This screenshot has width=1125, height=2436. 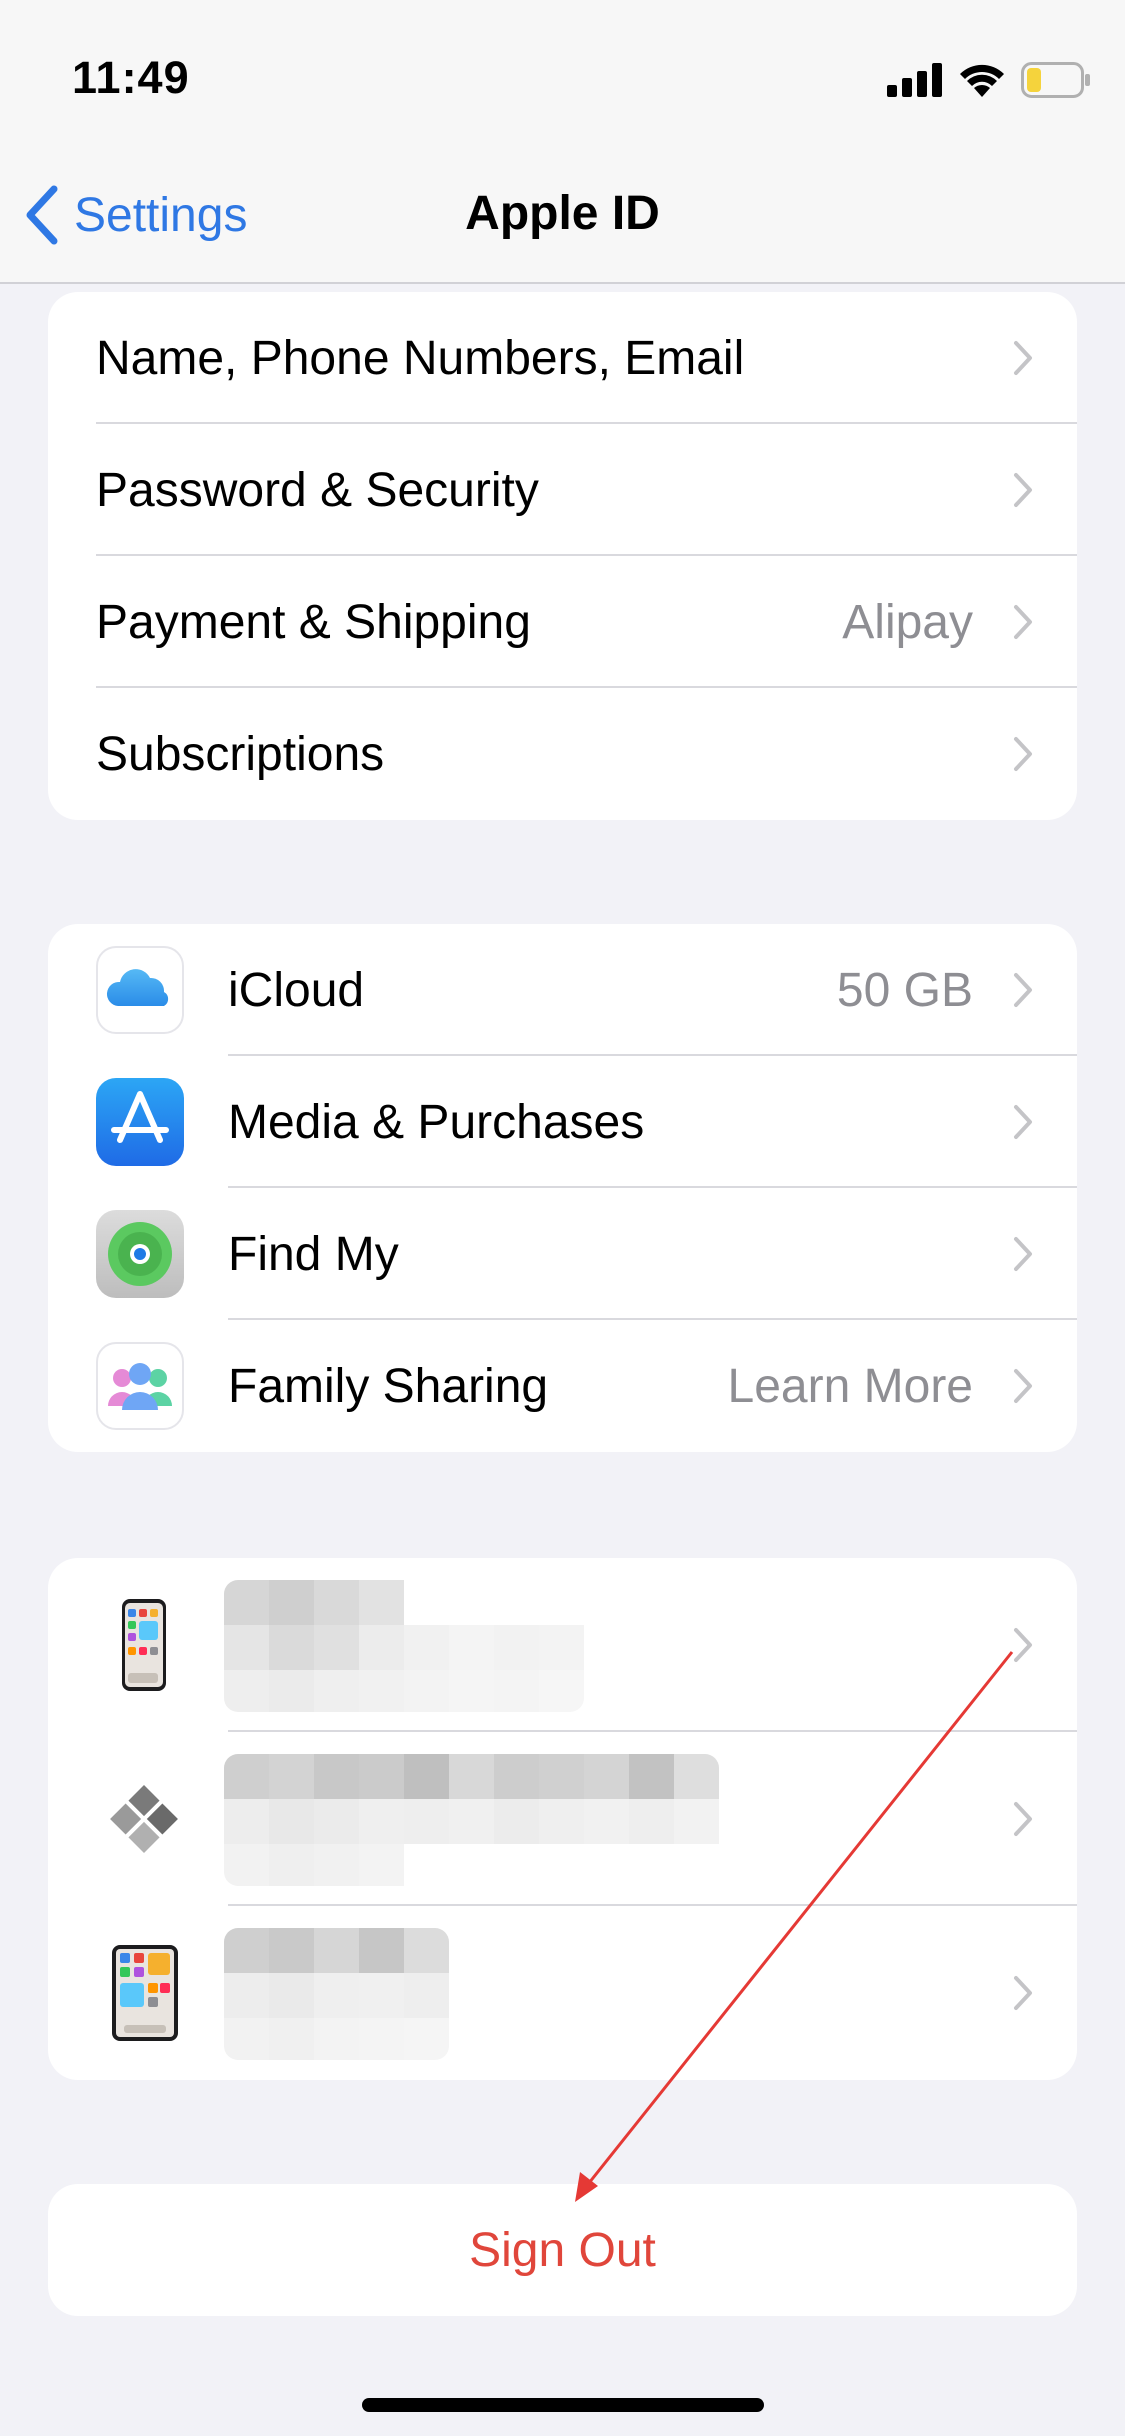 What do you see at coordinates (563, 2405) in the screenshot?
I see `home-indicator` at bounding box center [563, 2405].